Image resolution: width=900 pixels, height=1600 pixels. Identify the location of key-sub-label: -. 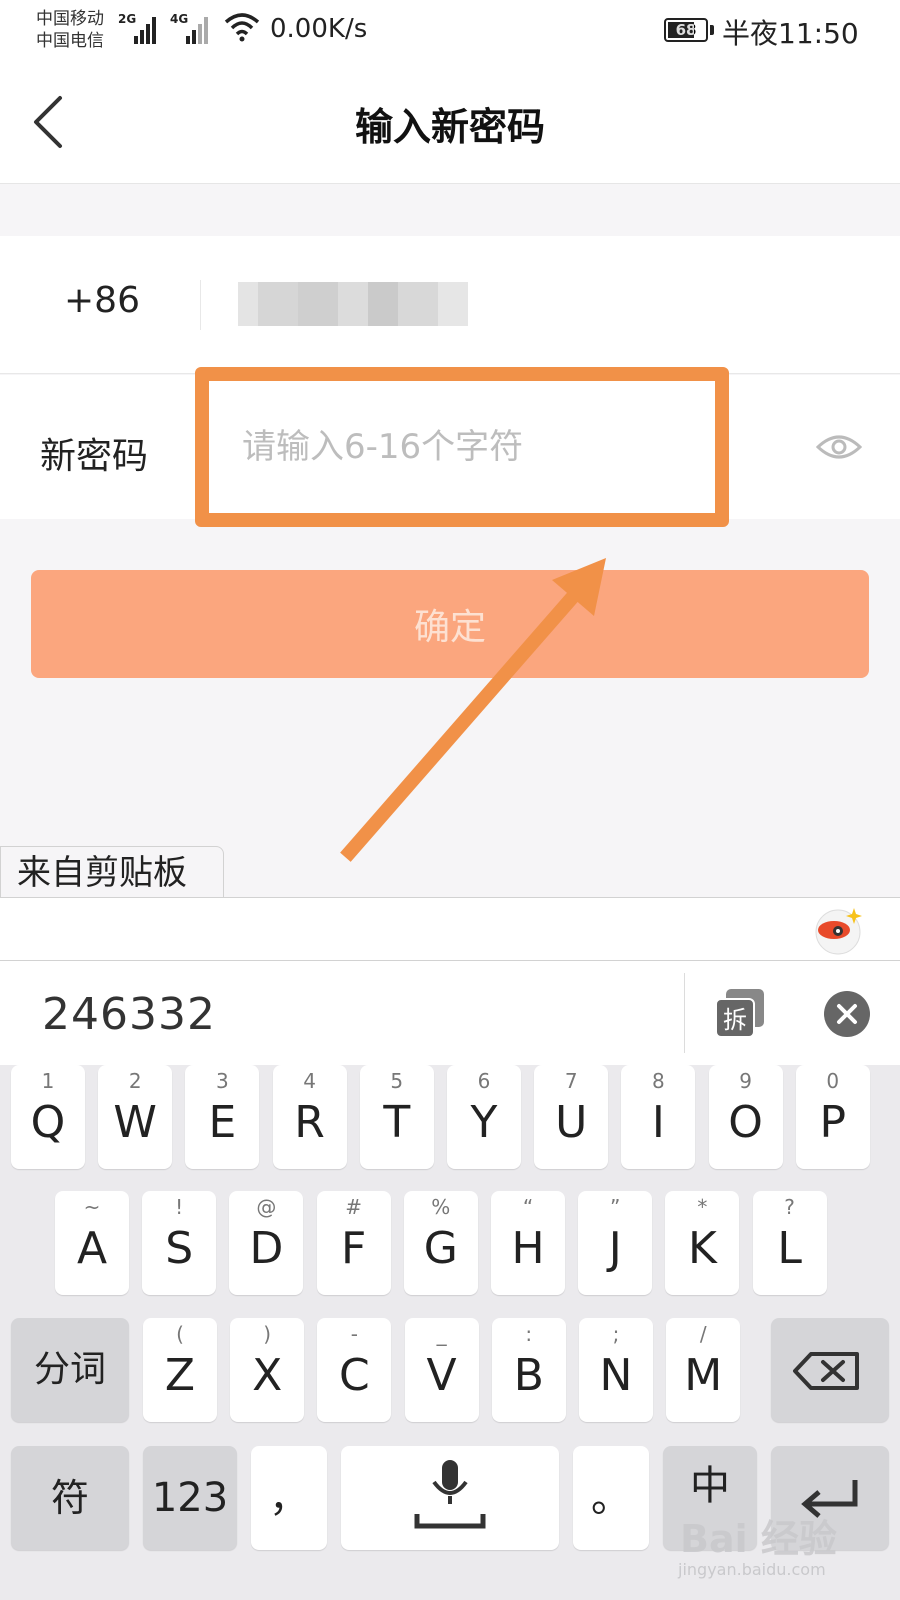
(354, 1334).